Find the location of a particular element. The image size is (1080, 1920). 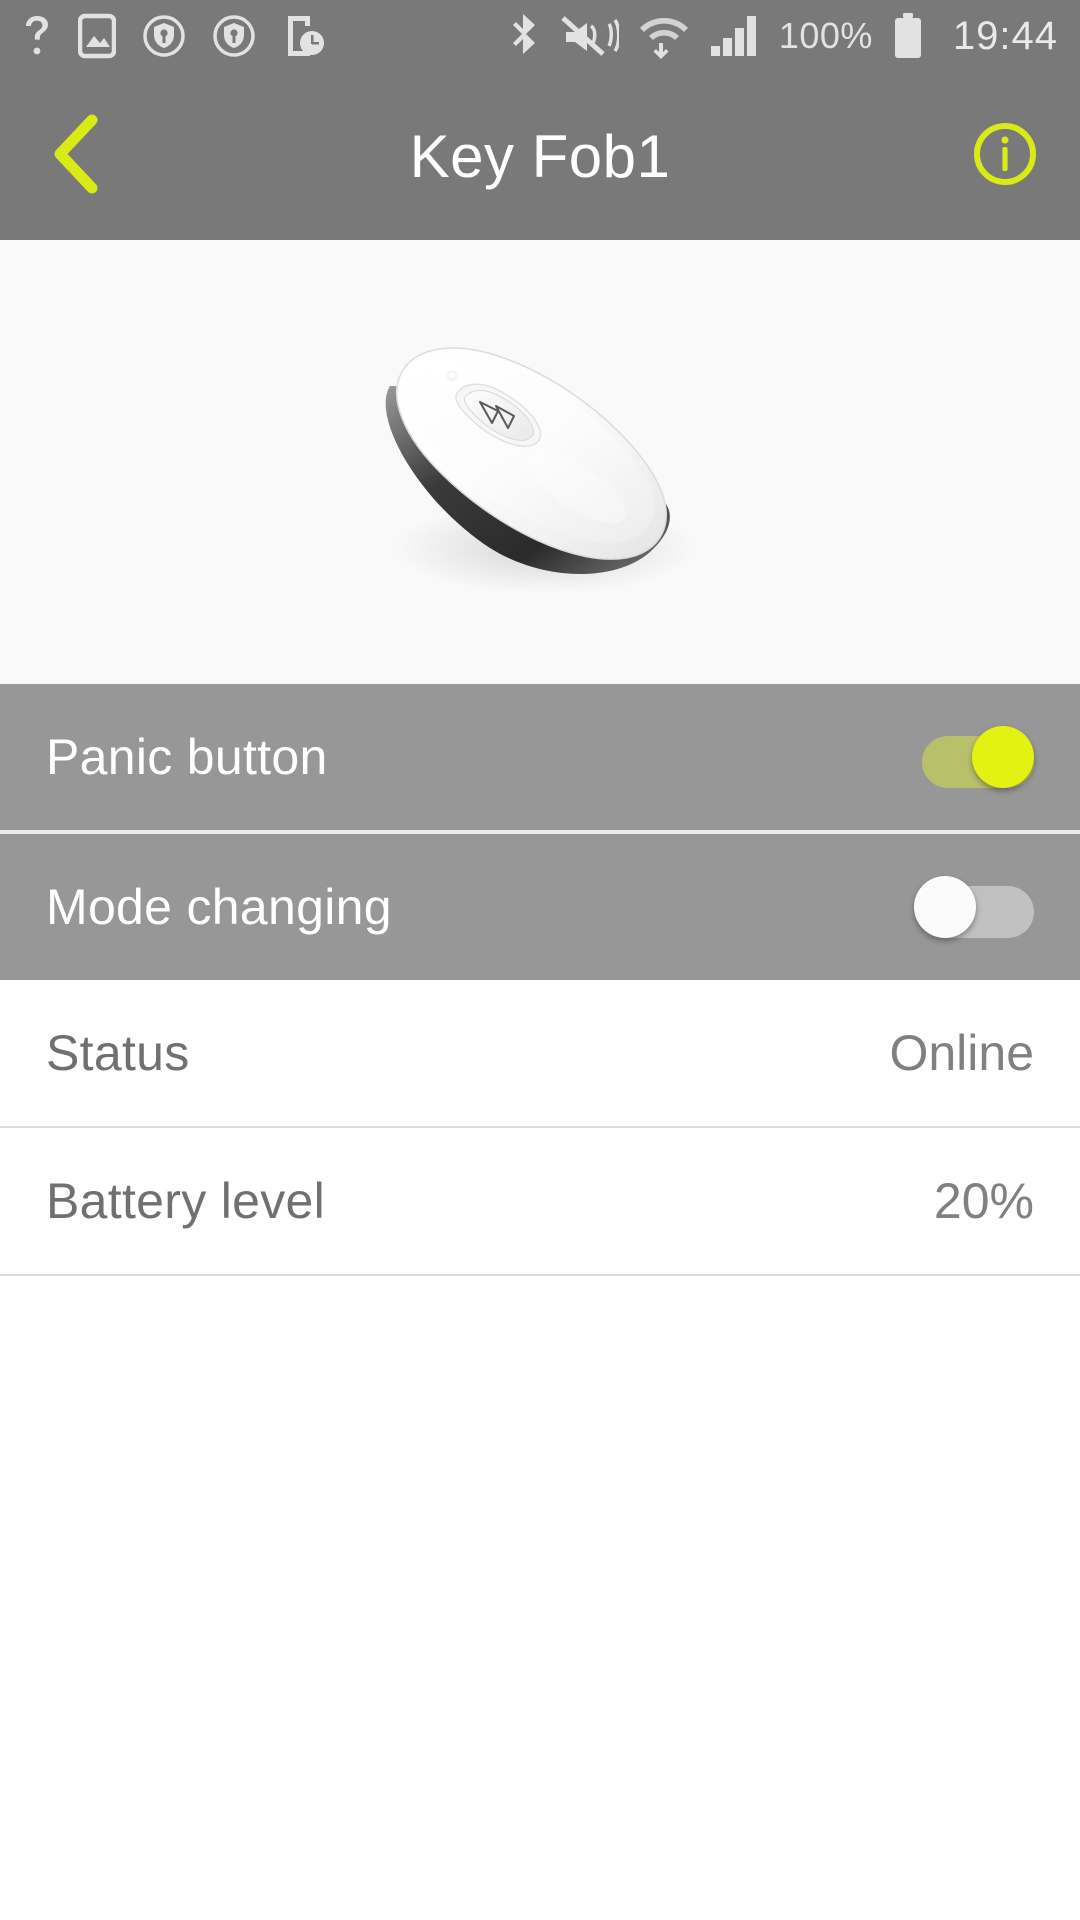

row-value-battery-level: 20% is located at coordinates (983, 1201).